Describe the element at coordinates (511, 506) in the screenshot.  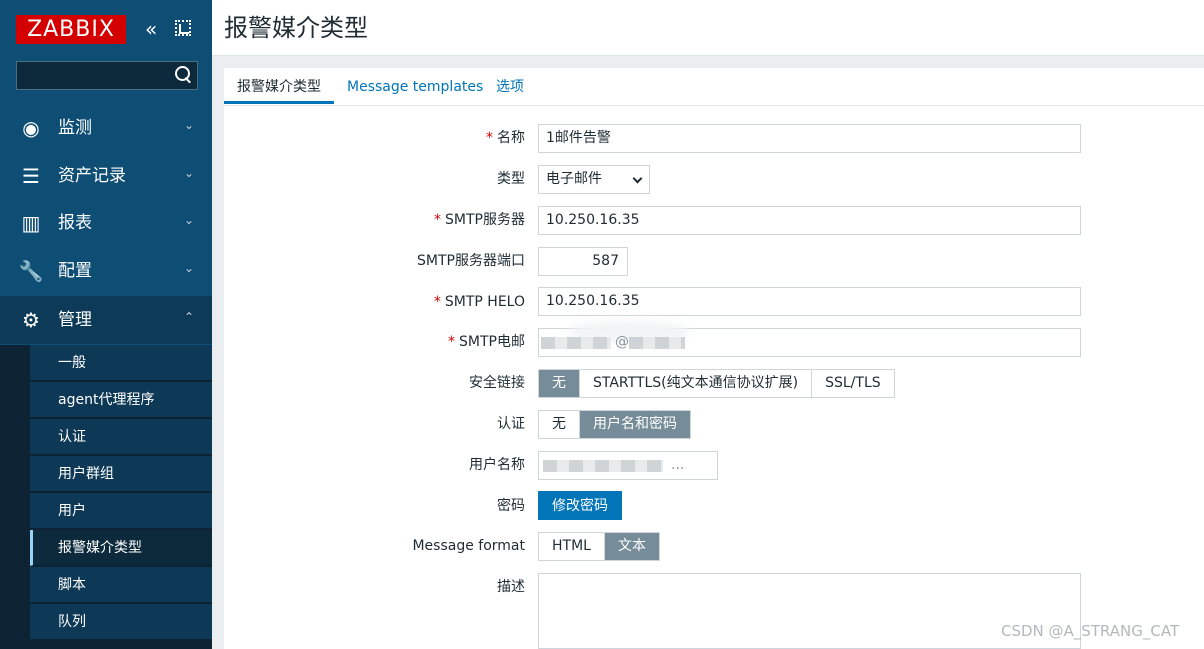
I see `password-label: 密码` at that location.